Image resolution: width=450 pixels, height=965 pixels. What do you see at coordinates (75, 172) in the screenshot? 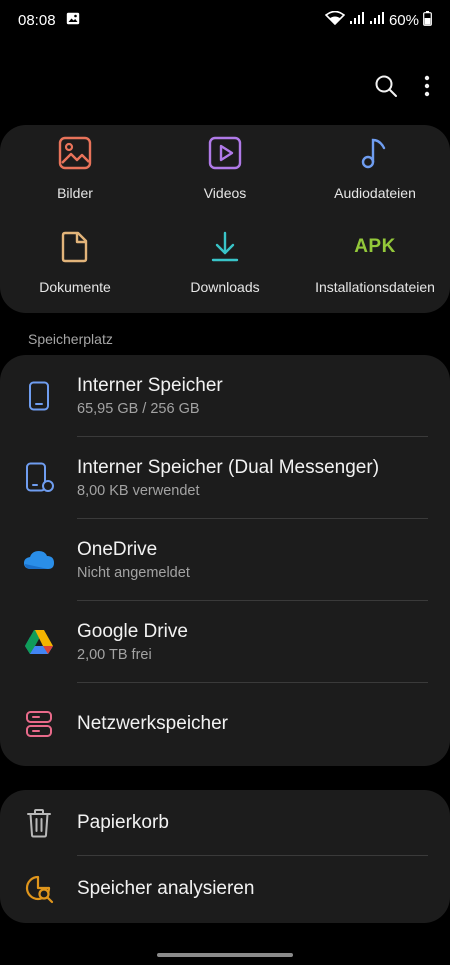
I see `category-images: Bilder` at bounding box center [75, 172].